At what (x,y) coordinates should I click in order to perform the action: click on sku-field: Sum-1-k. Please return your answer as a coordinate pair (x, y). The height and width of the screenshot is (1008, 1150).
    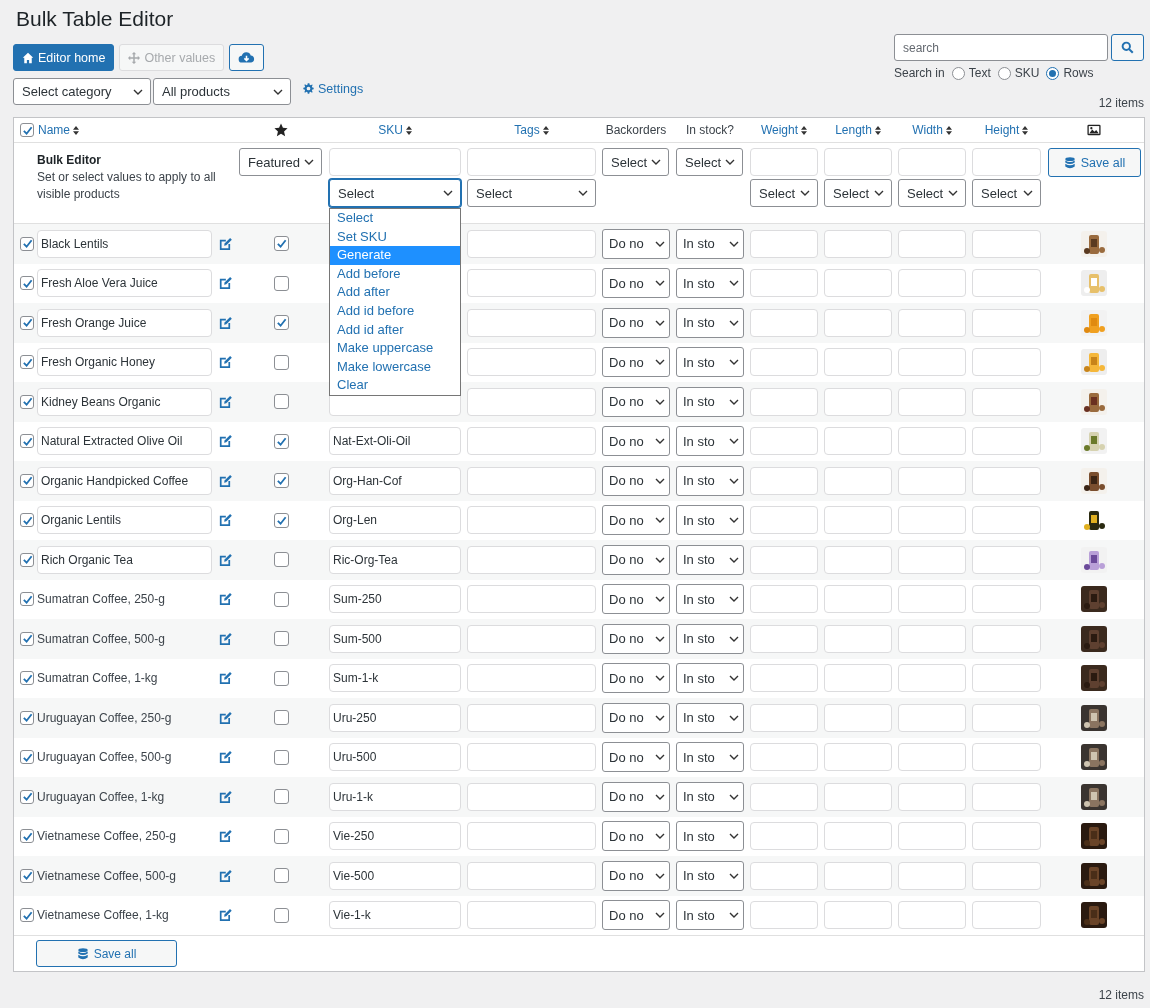
    Looking at the image, I should click on (395, 678).